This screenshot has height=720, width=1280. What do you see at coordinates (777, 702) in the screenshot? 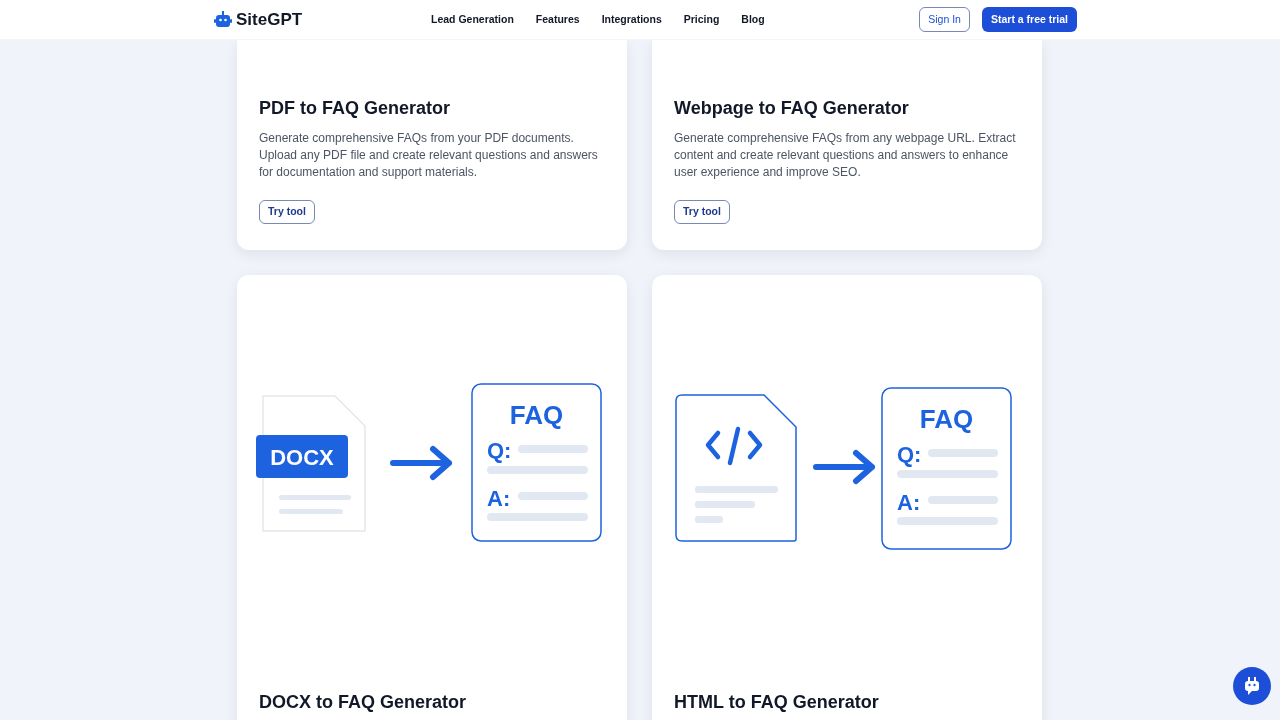
I see `card-title: HTML to FAQ Generator` at bounding box center [777, 702].